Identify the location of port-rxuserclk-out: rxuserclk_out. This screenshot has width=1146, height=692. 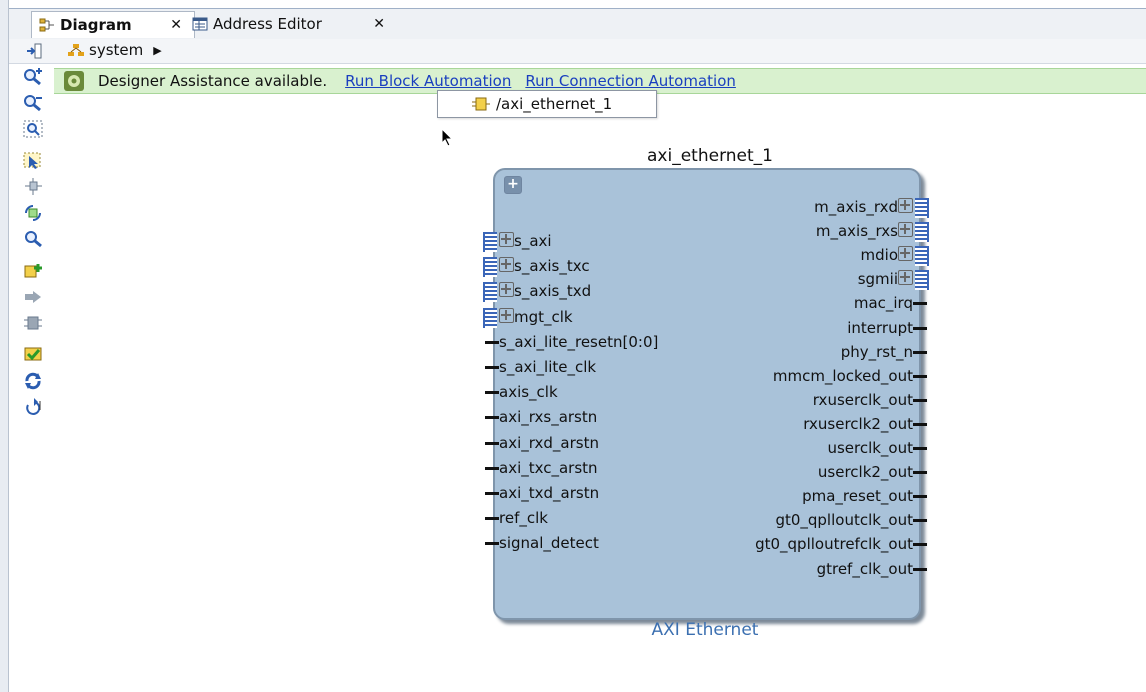
(870, 400).